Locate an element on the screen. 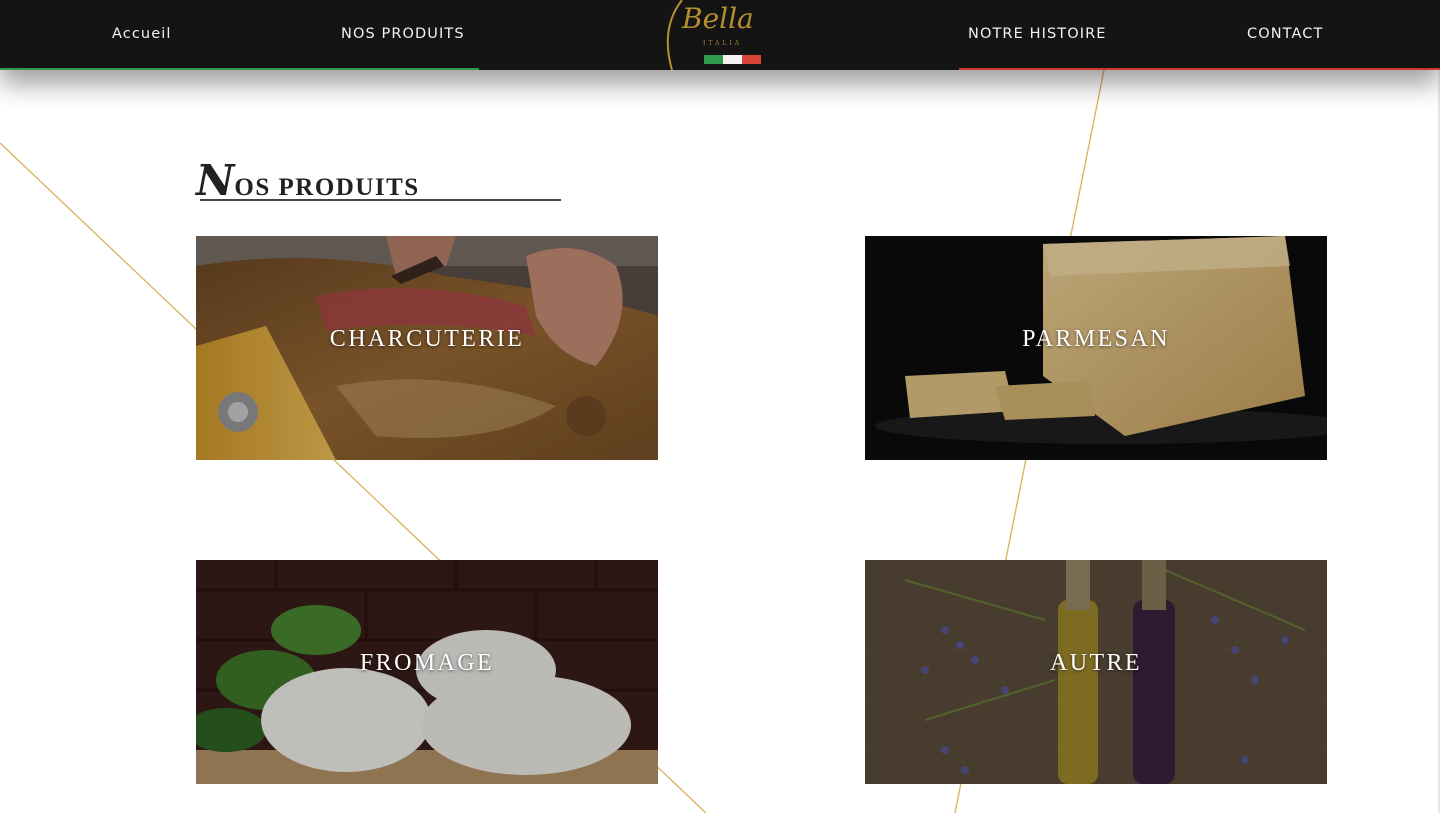  nav-stripe-green is located at coordinates (239, 69).